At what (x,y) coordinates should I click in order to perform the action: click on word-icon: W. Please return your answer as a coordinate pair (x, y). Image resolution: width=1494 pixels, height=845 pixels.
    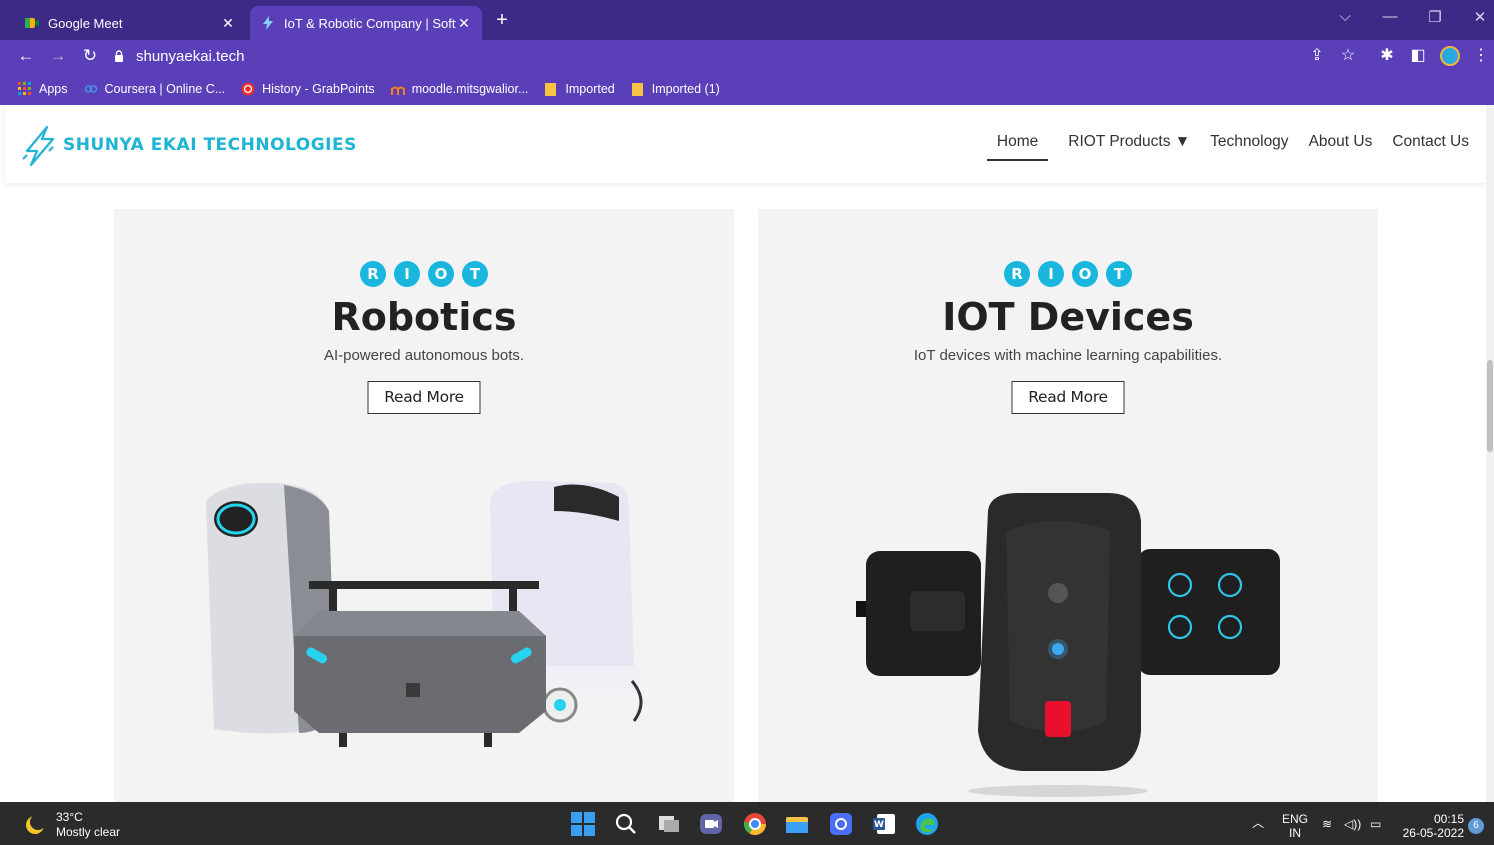
    Looking at the image, I should click on (884, 824).